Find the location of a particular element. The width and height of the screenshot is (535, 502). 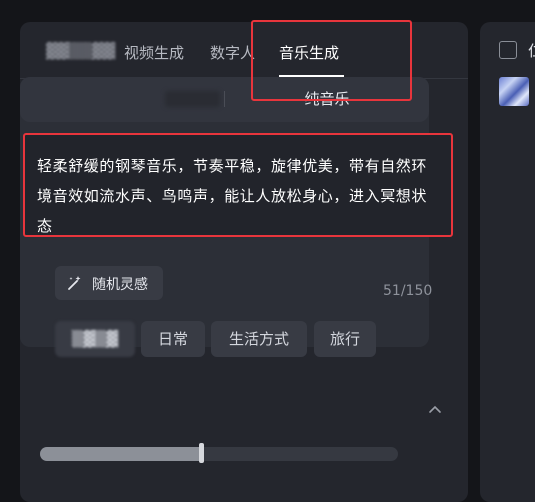

tab-blurred: ▓▓▒▒▓▓ is located at coordinates (80, 51).